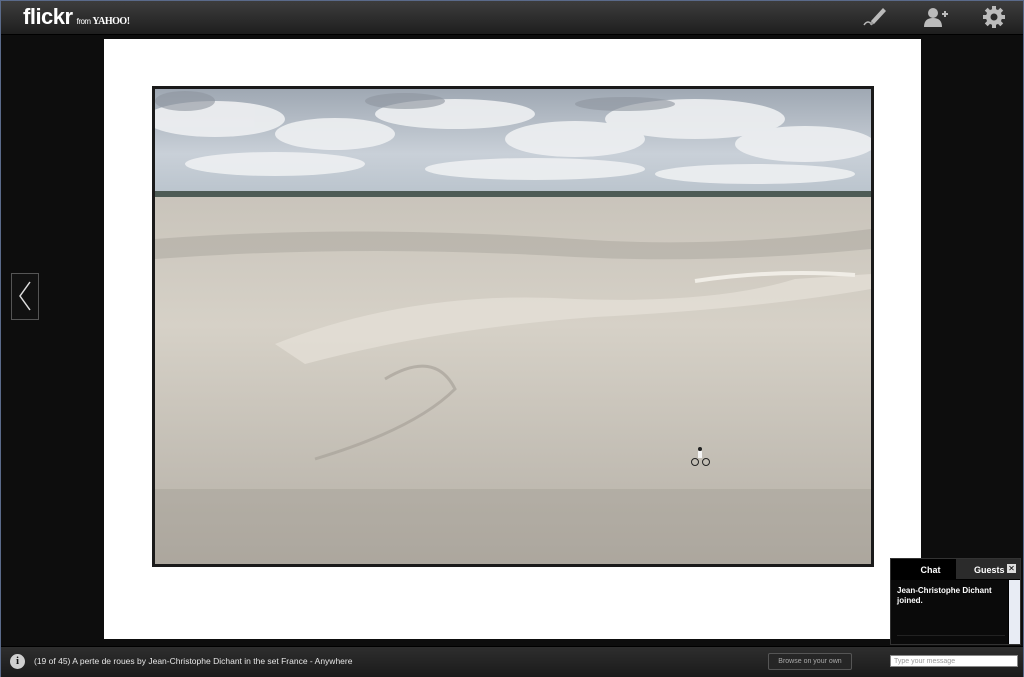  What do you see at coordinates (954, 661) in the screenshot?
I see `chat-message-input` at bounding box center [954, 661].